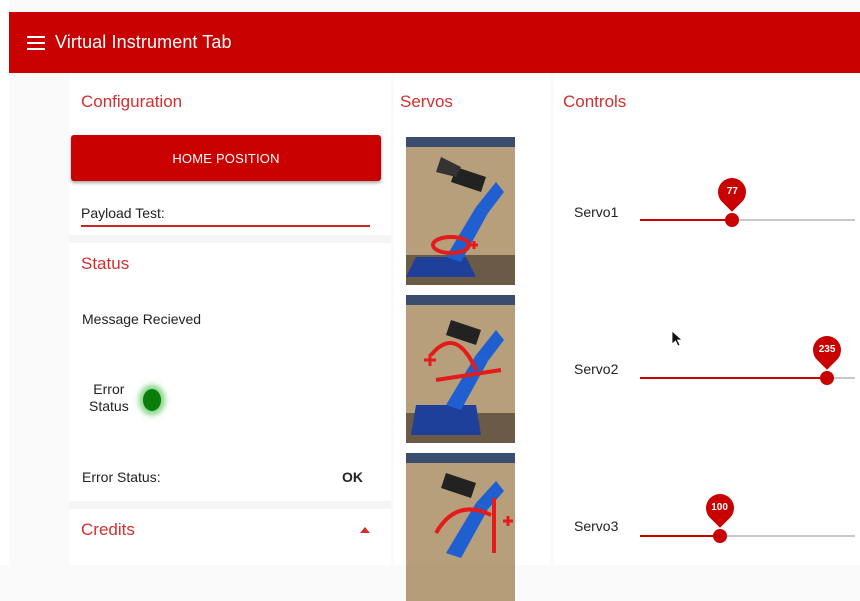 Image resolution: width=860 pixels, height=601 pixels. I want to click on home-position-button: HOME POSITION, so click(226, 158).